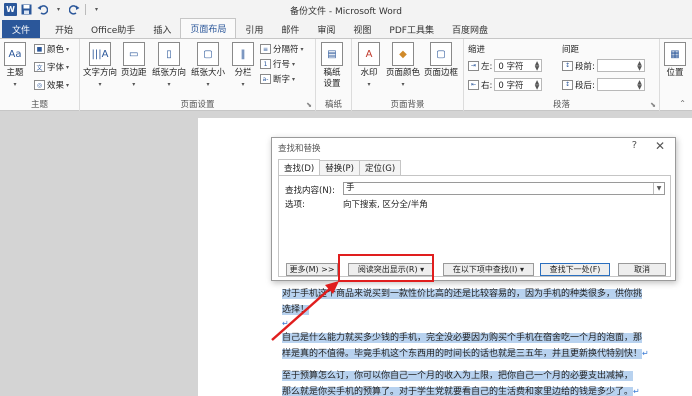  I want to click on page-color-label: 页面颜色, so click(403, 73).